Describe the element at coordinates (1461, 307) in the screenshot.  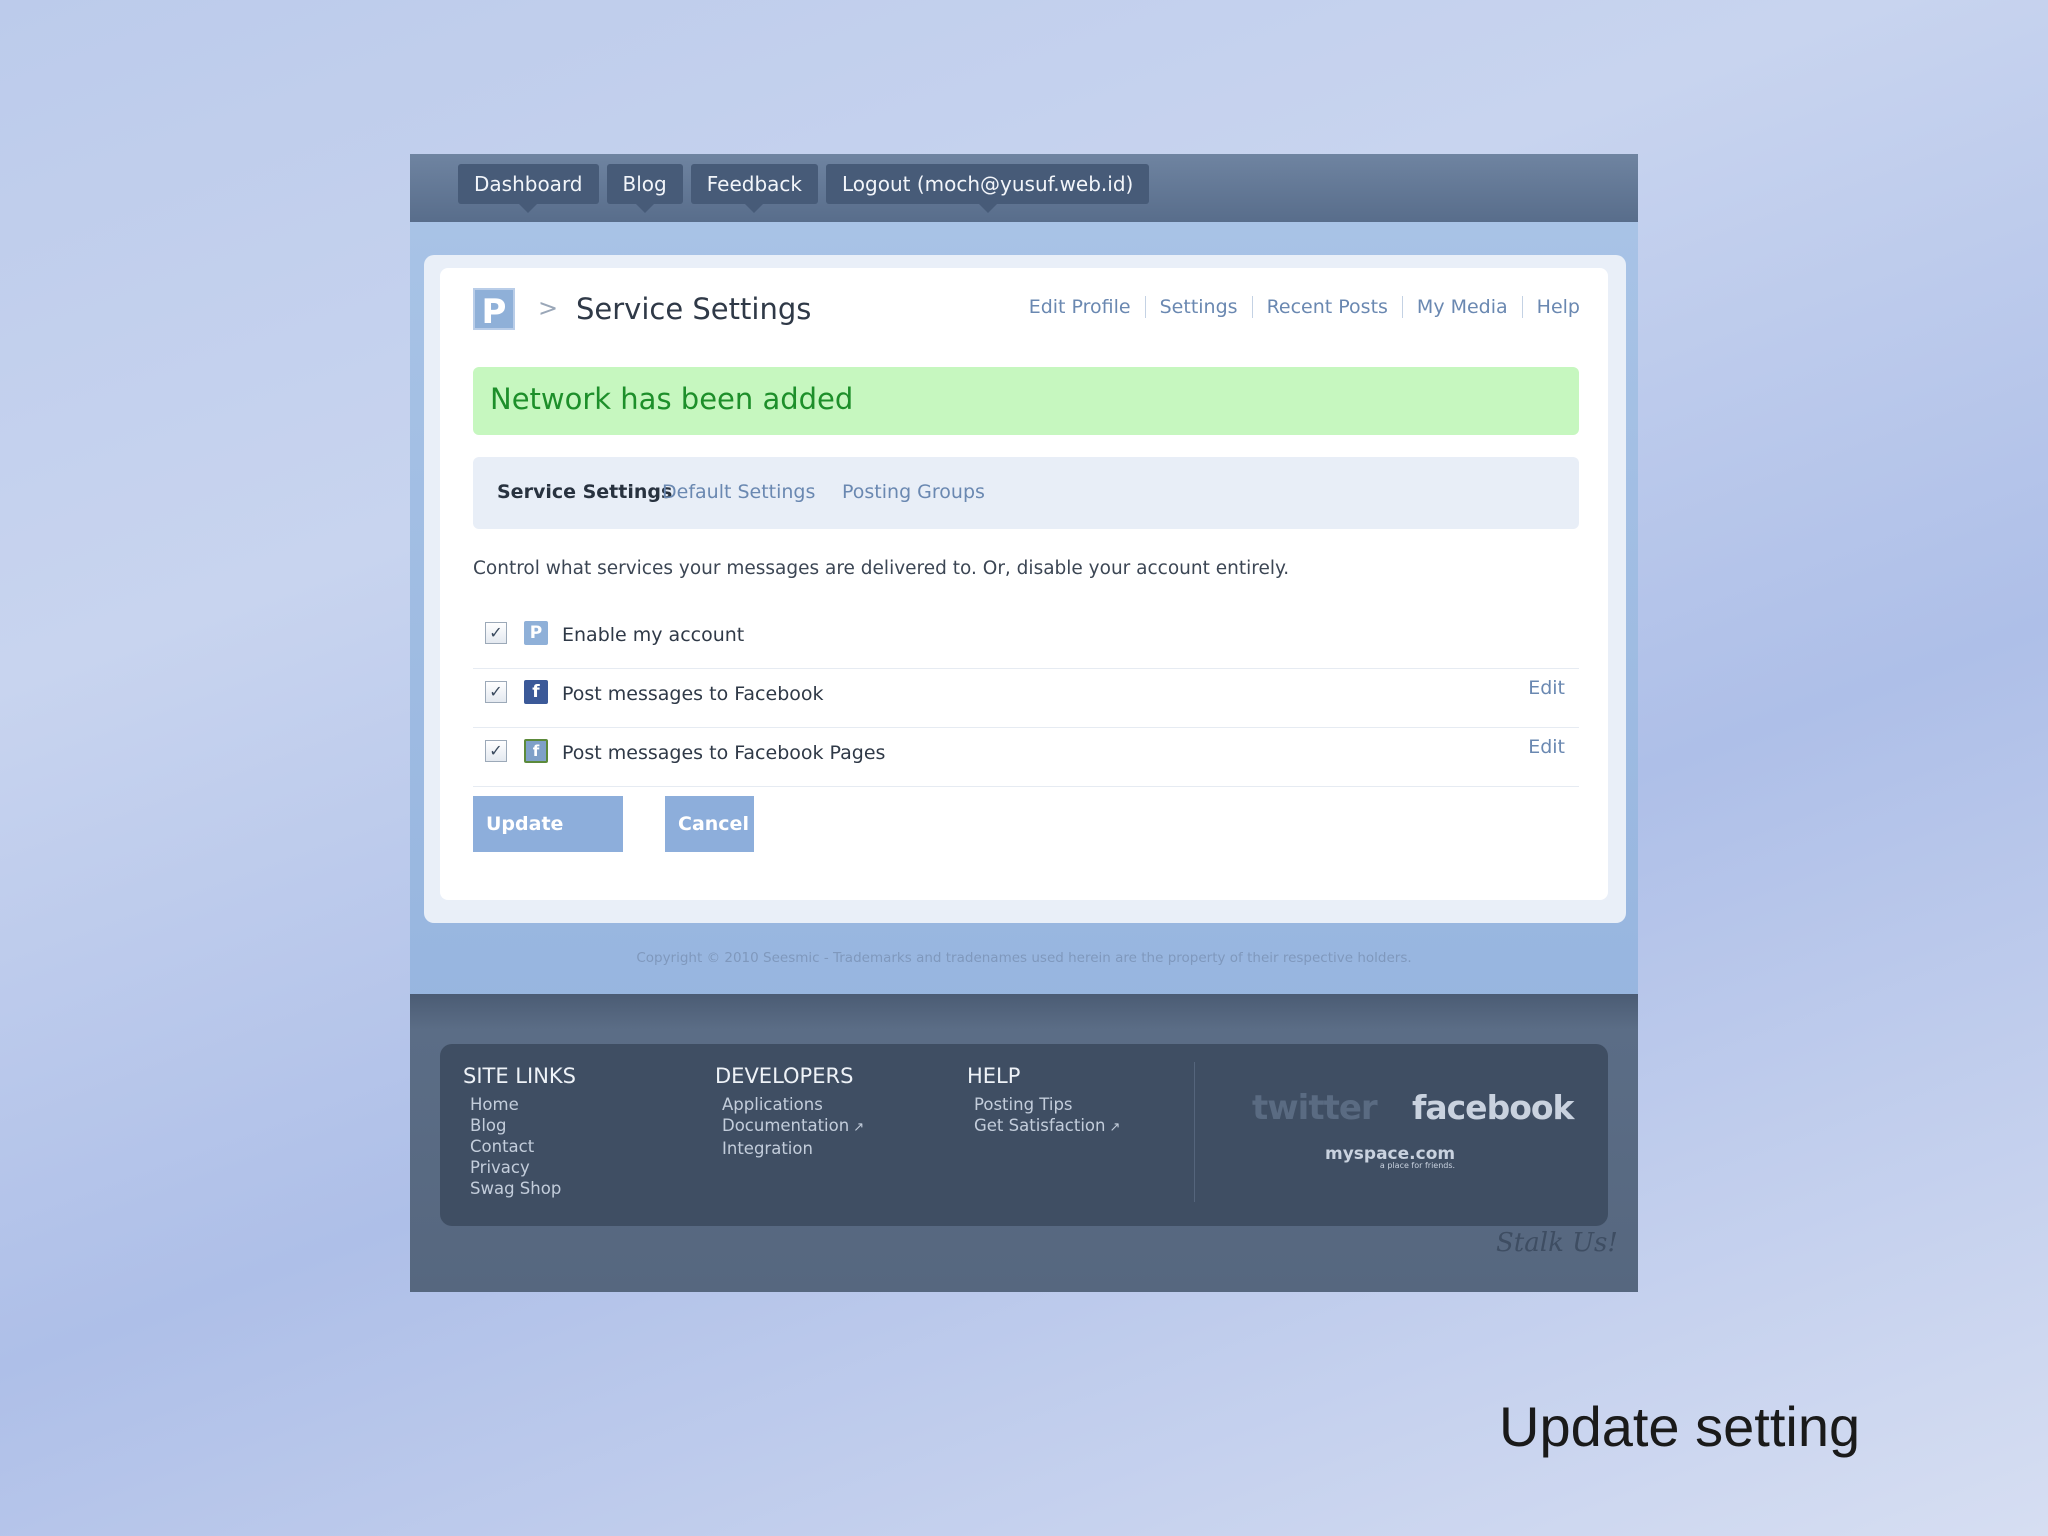
I see `my-media-link: My Media` at that location.